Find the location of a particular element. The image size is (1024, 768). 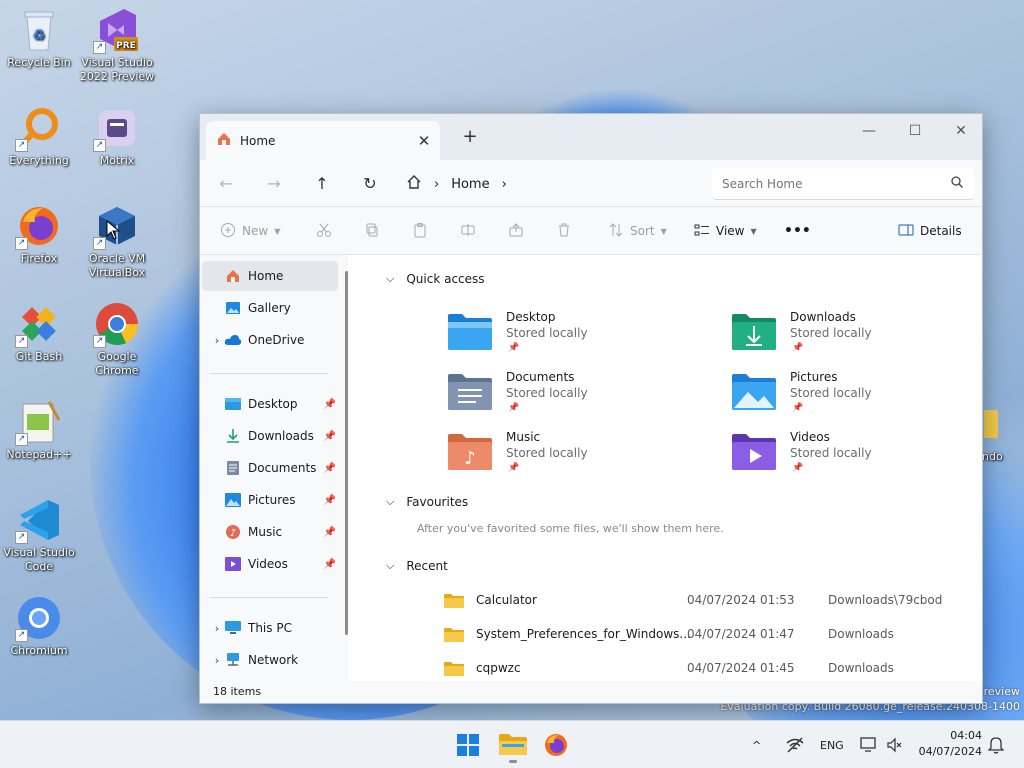

git-bash-icon: ↗ is located at coordinates (39, 324).